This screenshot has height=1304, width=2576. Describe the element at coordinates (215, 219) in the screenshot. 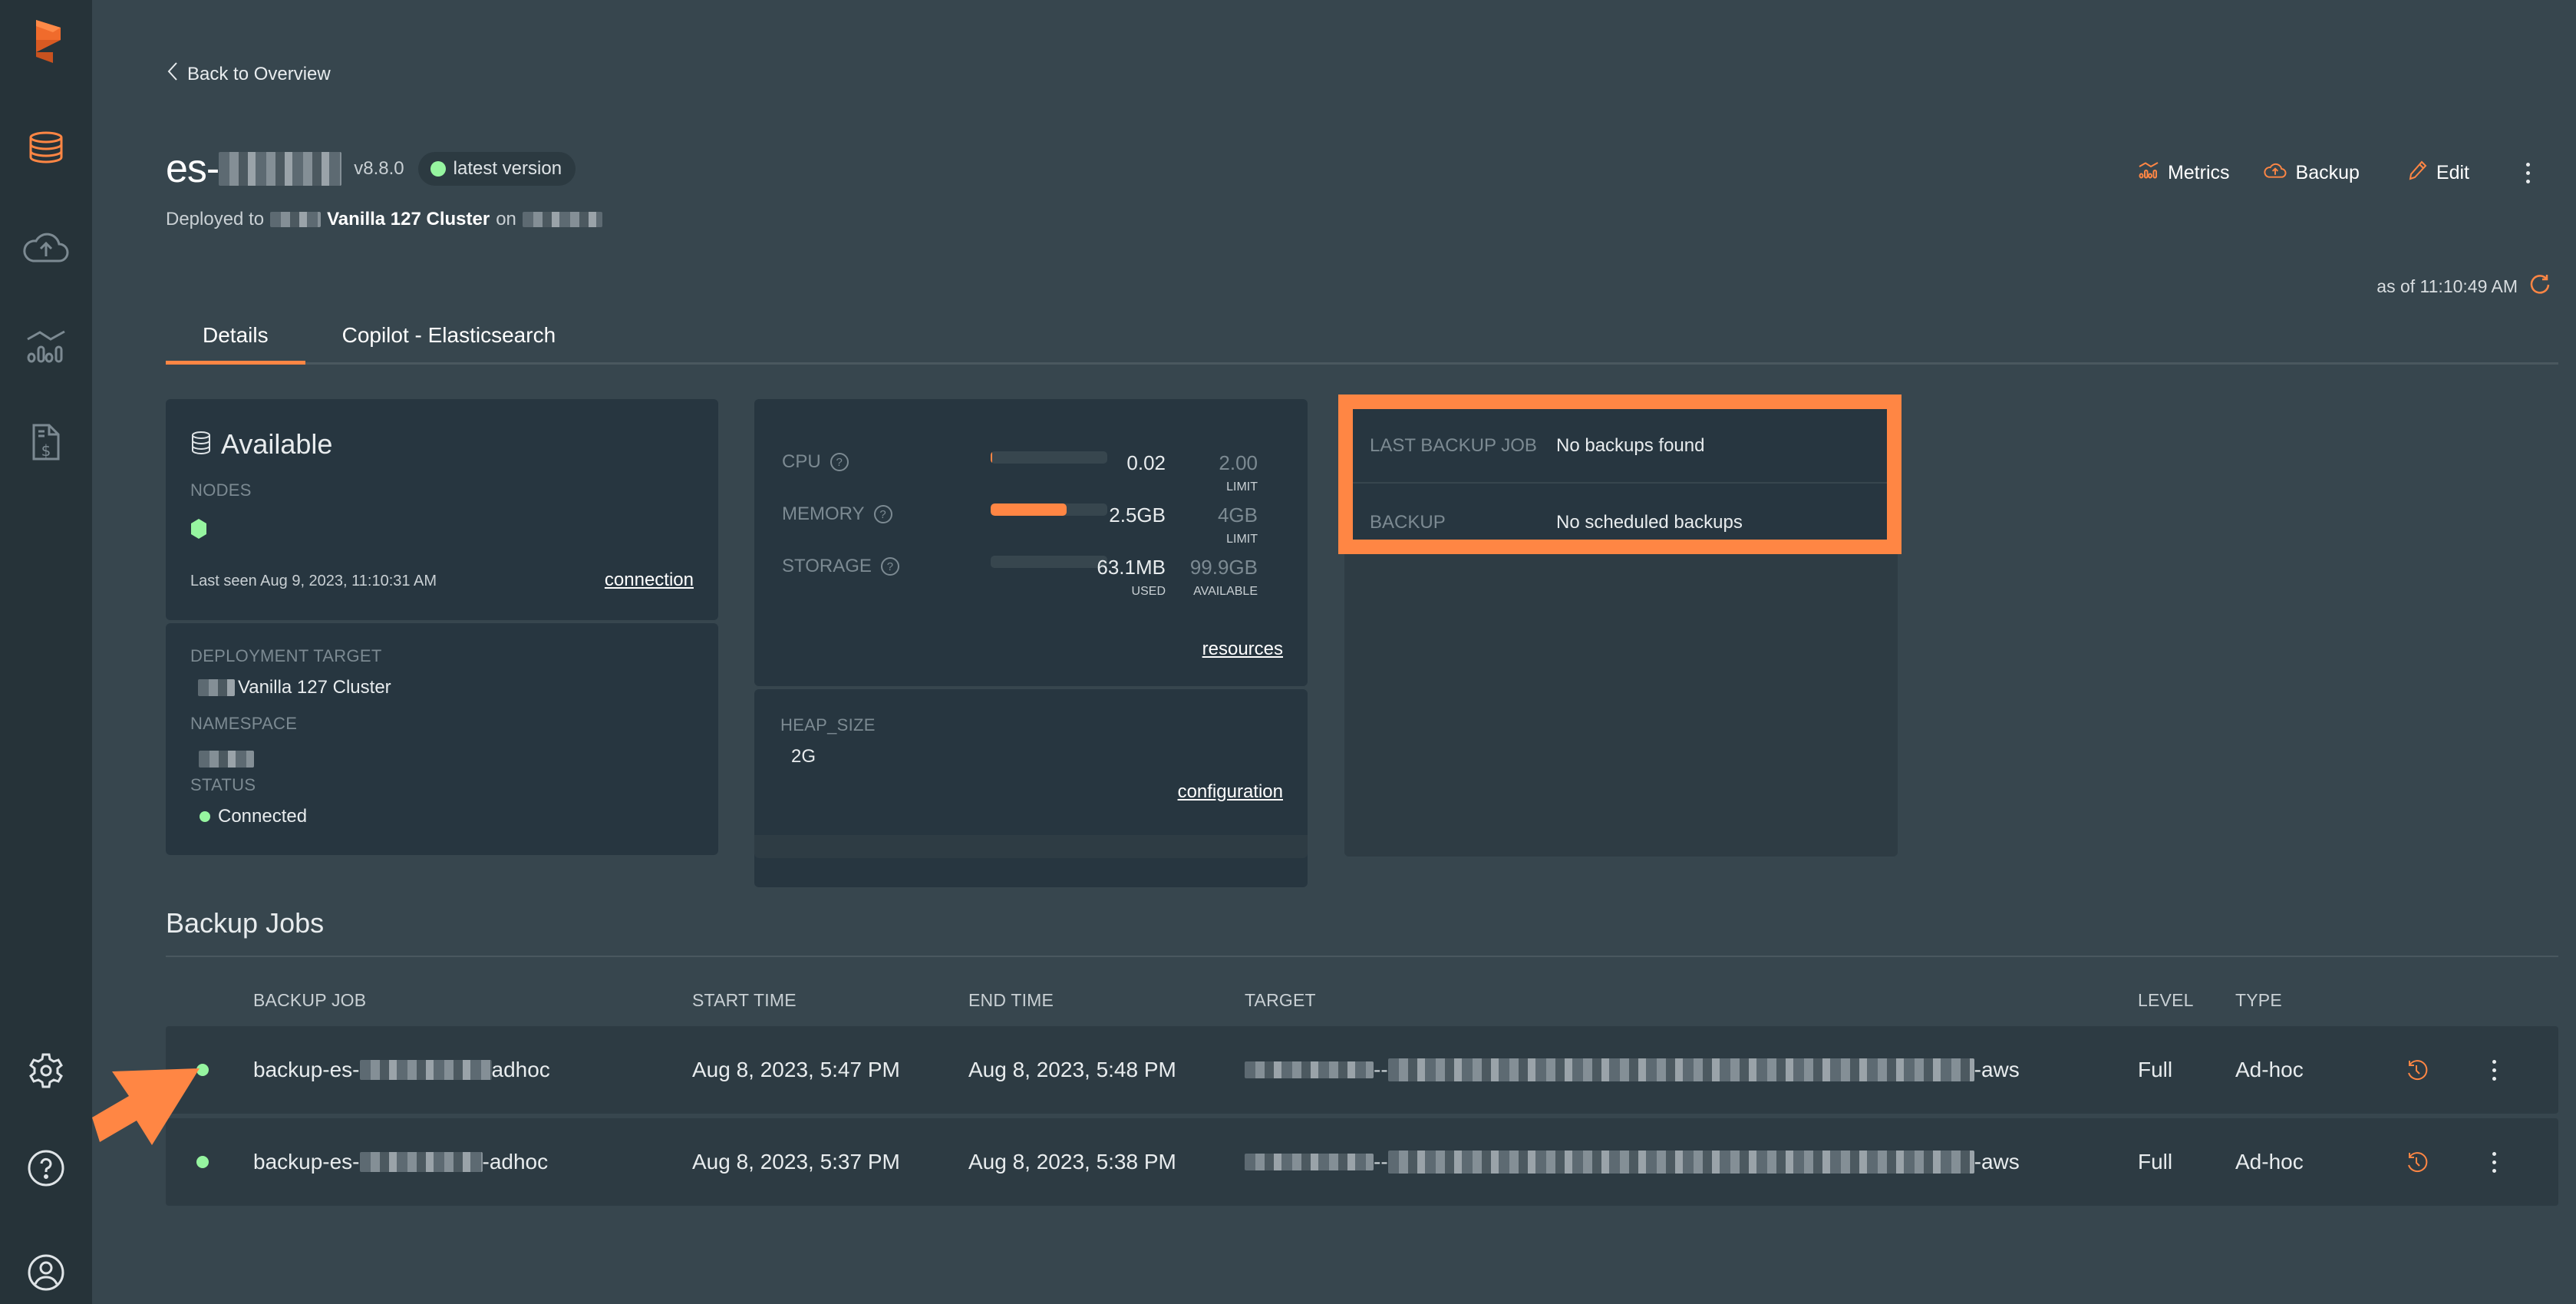

I see `deployed-prefix: Deployed to` at that location.